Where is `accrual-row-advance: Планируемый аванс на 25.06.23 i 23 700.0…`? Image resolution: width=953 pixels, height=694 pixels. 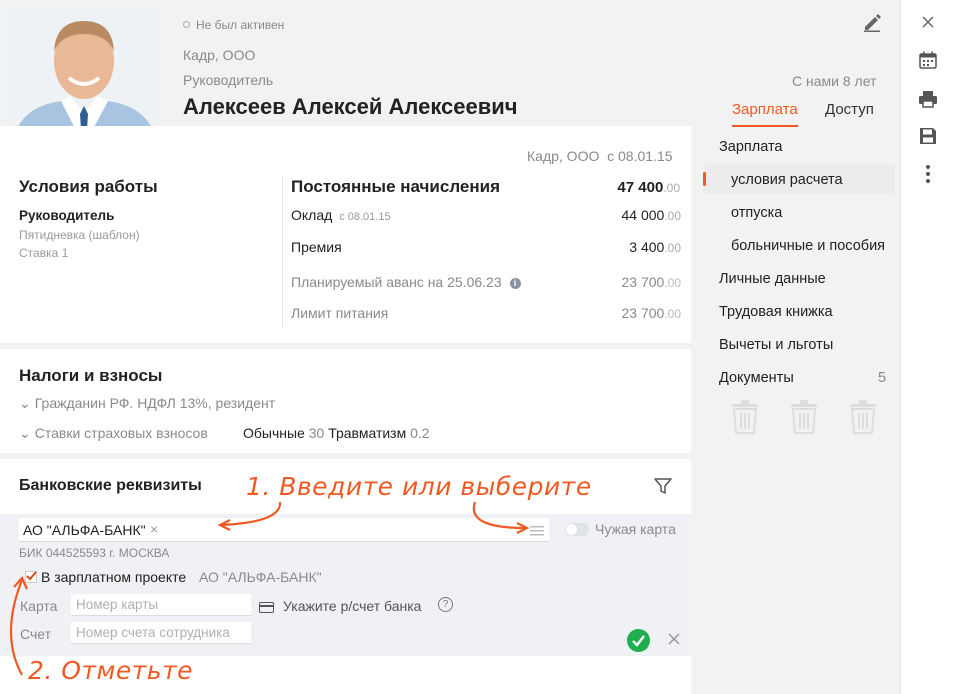
accrual-row-advance: Планируемый аванс на 25.06.23 i 23 700.0… is located at coordinates (486, 284).